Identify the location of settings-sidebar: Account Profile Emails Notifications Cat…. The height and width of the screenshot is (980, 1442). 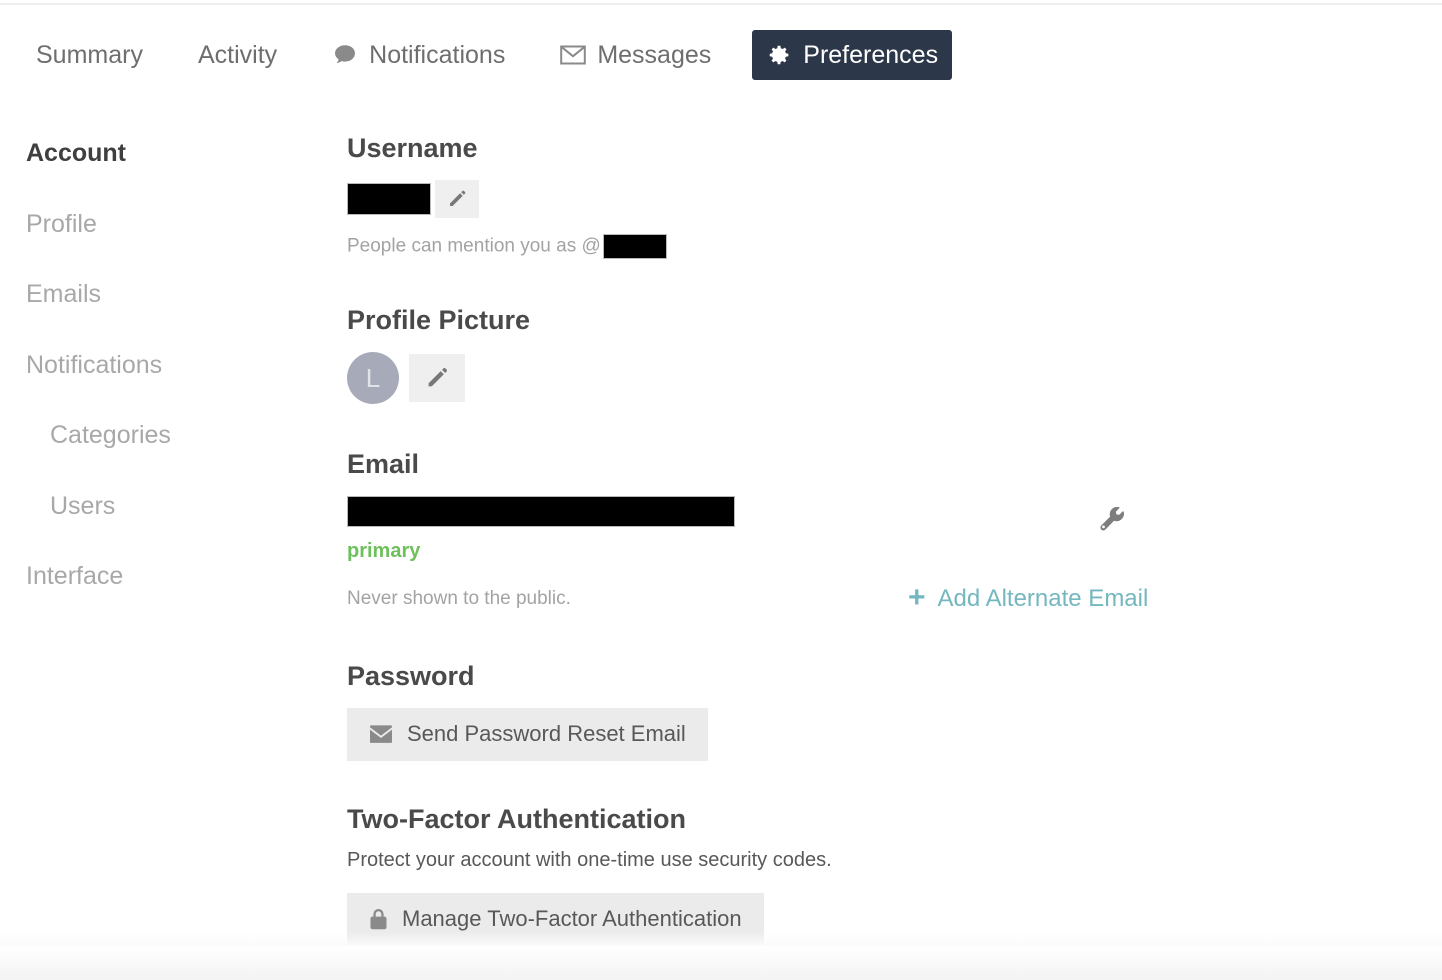
(165, 377).